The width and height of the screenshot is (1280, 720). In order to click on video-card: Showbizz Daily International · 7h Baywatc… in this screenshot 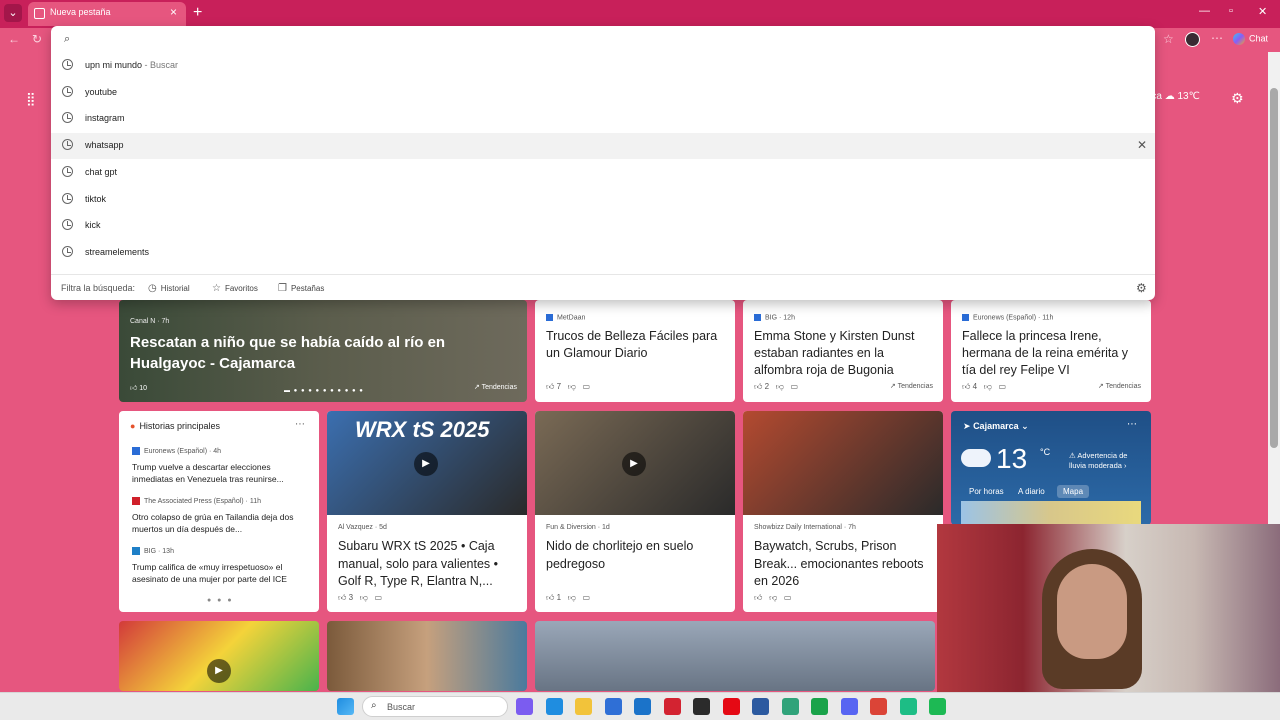, I will do `click(843, 511)`.